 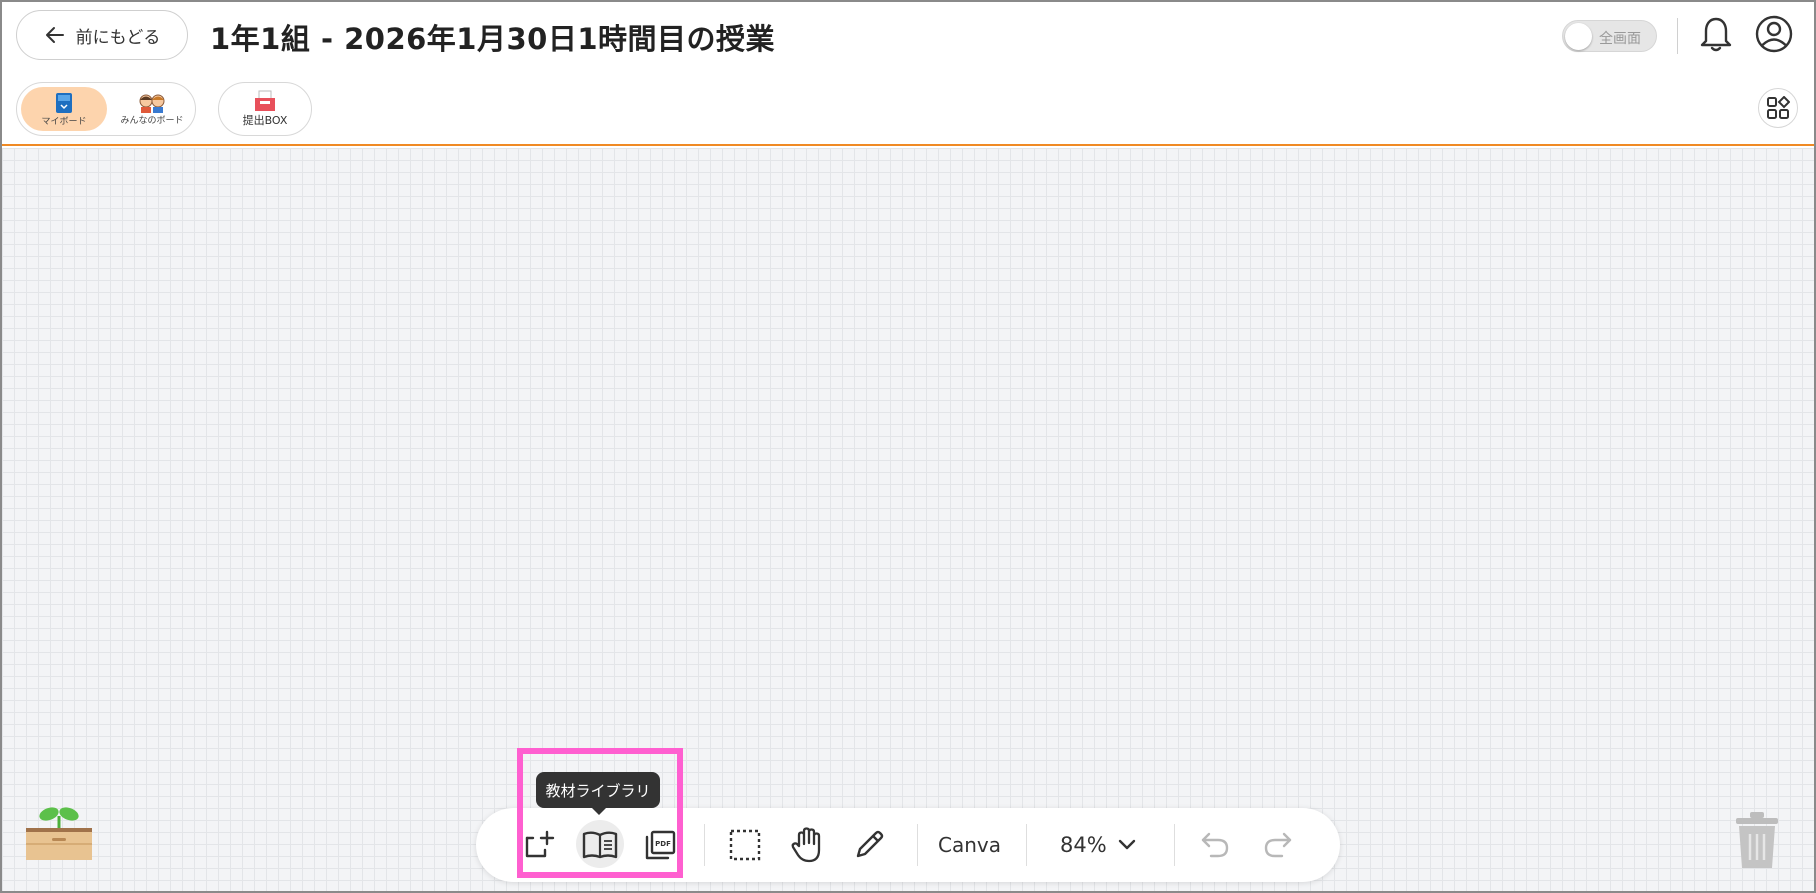 What do you see at coordinates (1757, 840) in the screenshot?
I see `trash-icon` at bounding box center [1757, 840].